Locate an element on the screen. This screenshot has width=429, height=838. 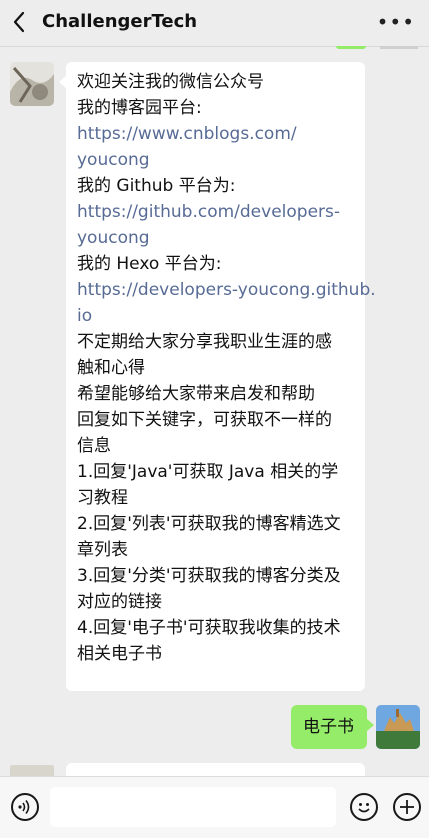
message-link-line: https://www.cnblogs.com/ is located at coordinates (215, 134).